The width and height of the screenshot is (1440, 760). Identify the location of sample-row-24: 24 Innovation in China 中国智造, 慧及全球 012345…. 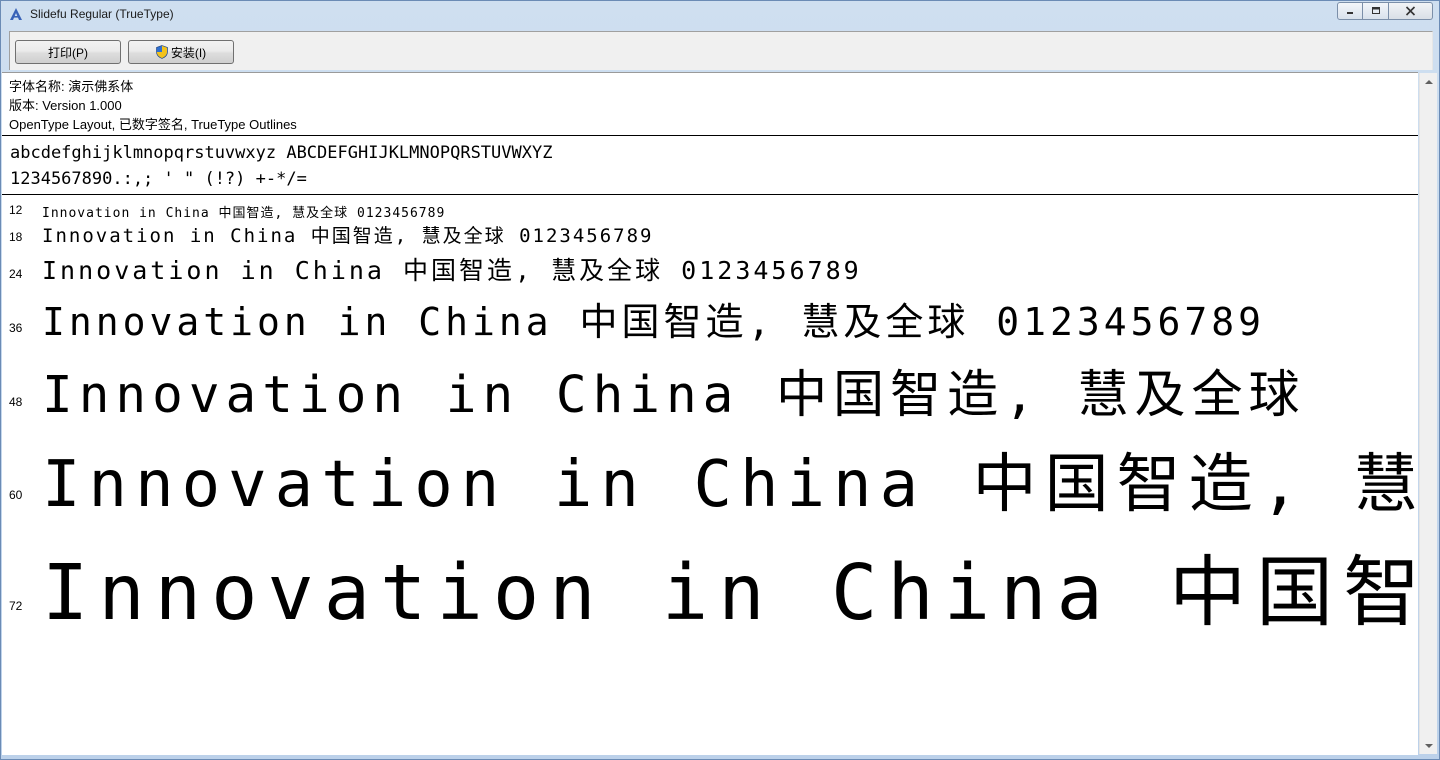
(710, 269).